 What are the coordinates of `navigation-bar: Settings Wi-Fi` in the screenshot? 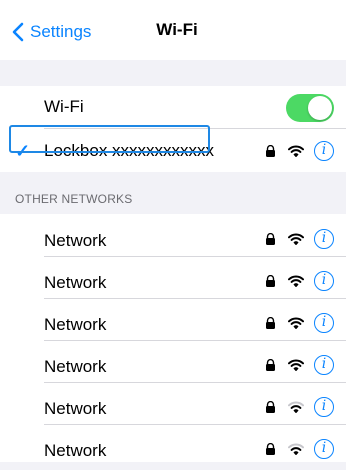 It's located at (173, 30).